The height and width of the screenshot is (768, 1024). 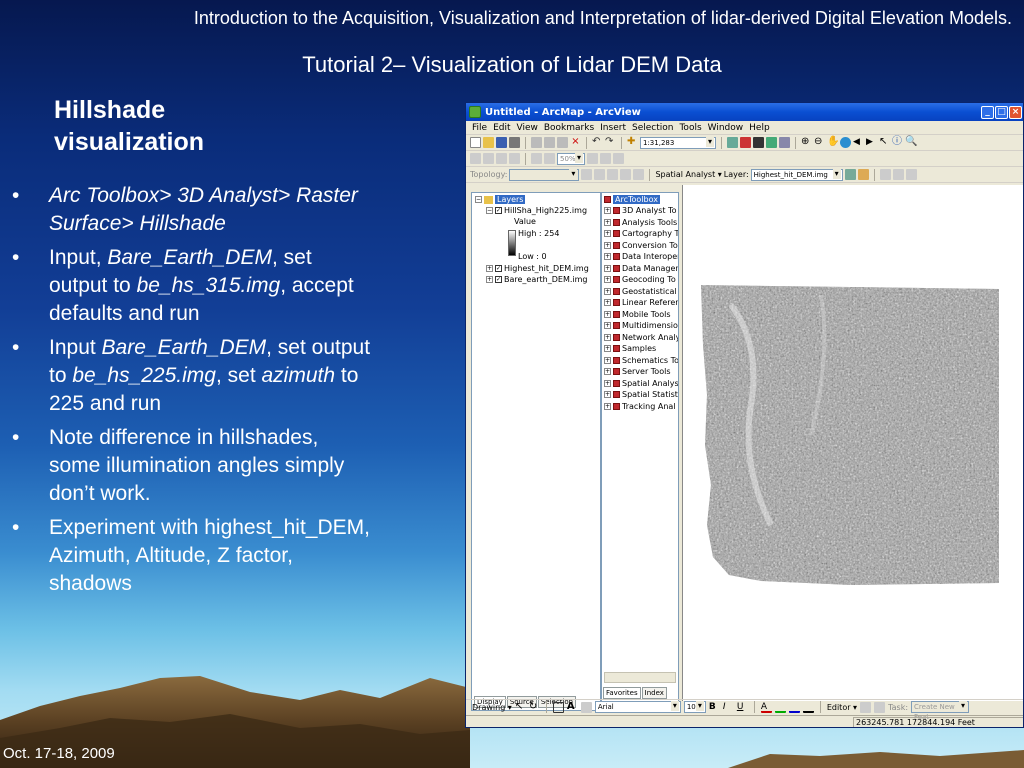 I want to click on fixed-zoom-in-icon, so click(x=501, y=158).